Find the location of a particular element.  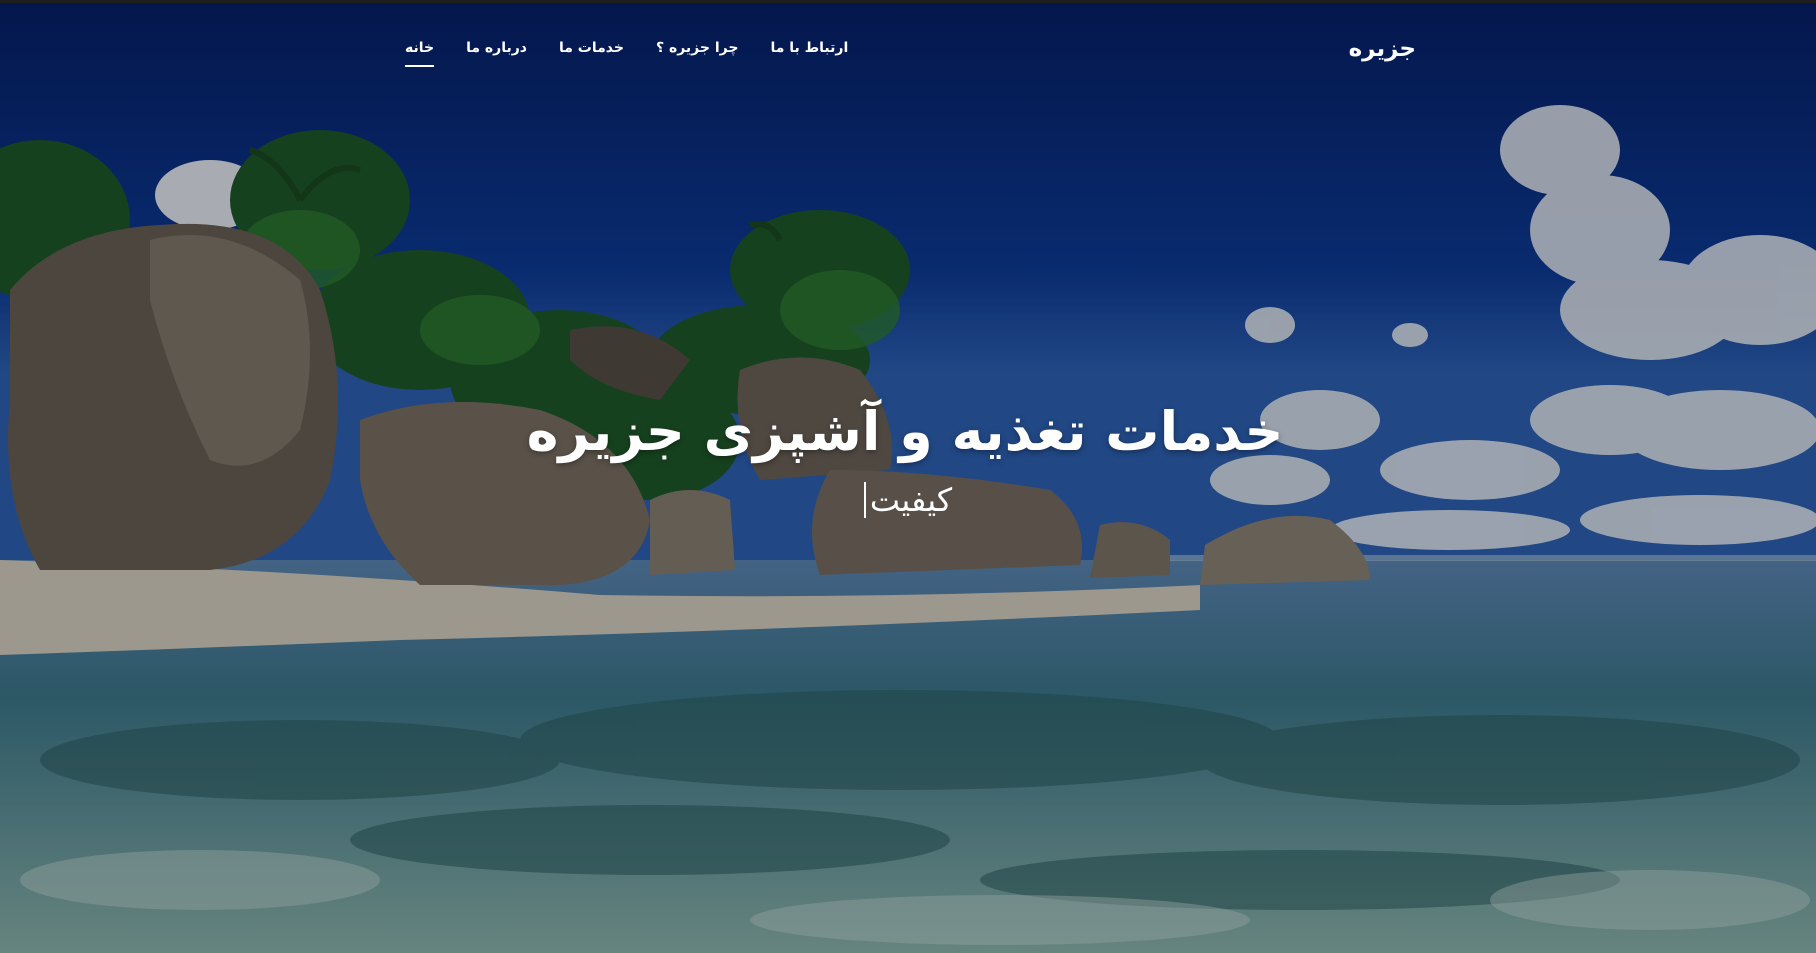

hero-typed-text: کیفیت is located at coordinates (908, 500).